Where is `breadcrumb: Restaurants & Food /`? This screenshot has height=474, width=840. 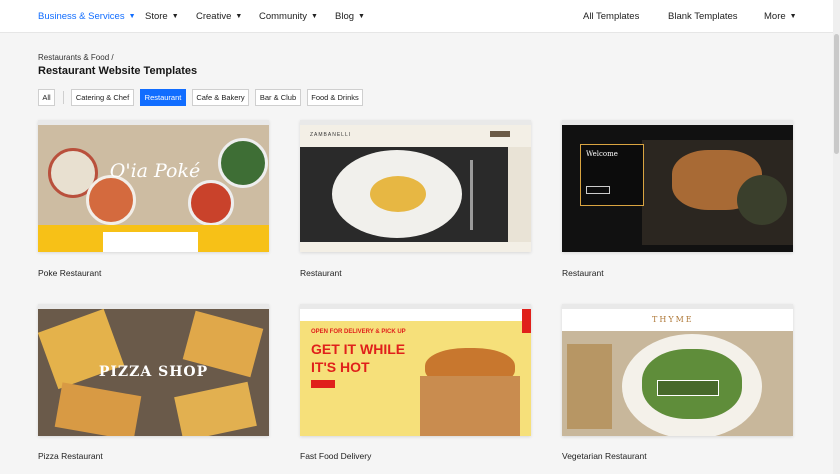 breadcrumb: Restaurants & Food / is located at coordinates (76, 57).